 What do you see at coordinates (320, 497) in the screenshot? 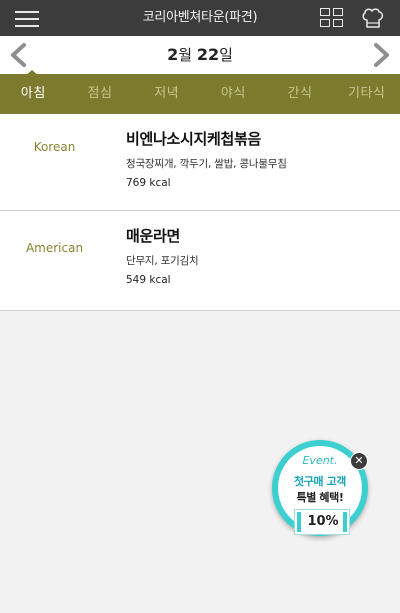
I see `event-subline: 특별 혜택!` at bounding box center [320, 497].